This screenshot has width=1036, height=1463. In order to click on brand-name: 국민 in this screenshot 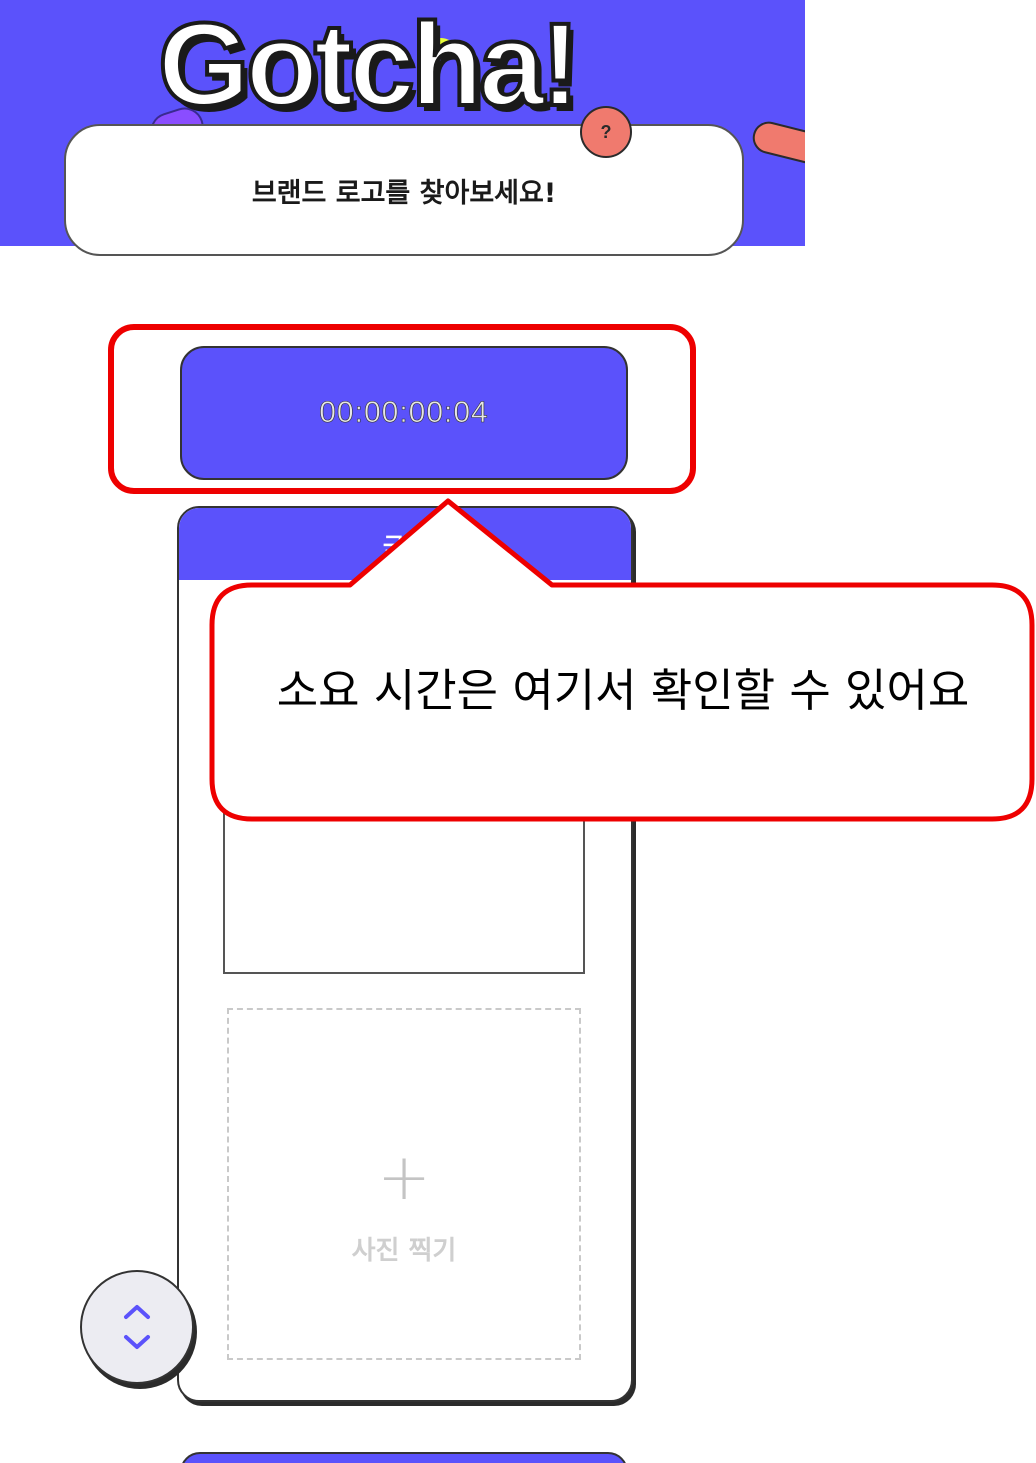, I will do `click(405, 546)`.